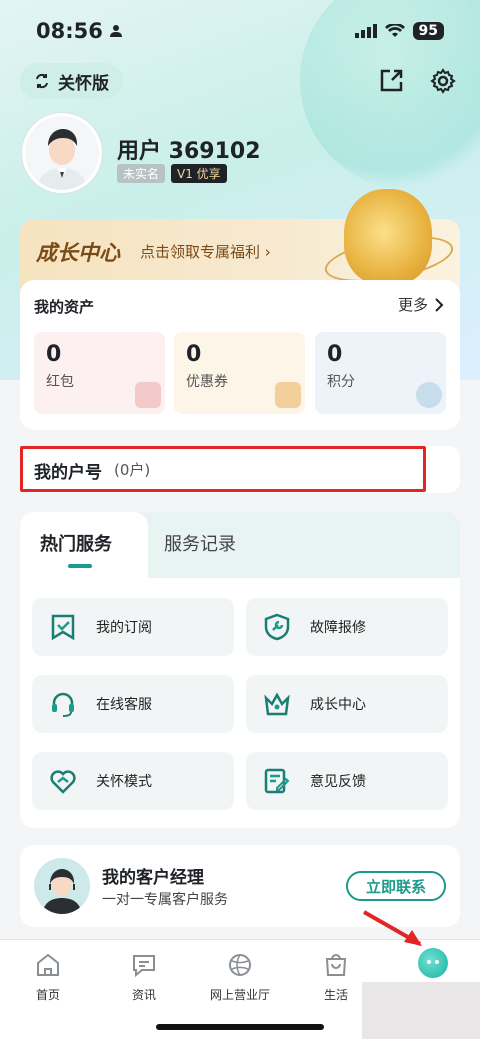  Describe the element at coordinates (199, 173) in the screenshot. I see `level-badge: V1 优享` at that location.